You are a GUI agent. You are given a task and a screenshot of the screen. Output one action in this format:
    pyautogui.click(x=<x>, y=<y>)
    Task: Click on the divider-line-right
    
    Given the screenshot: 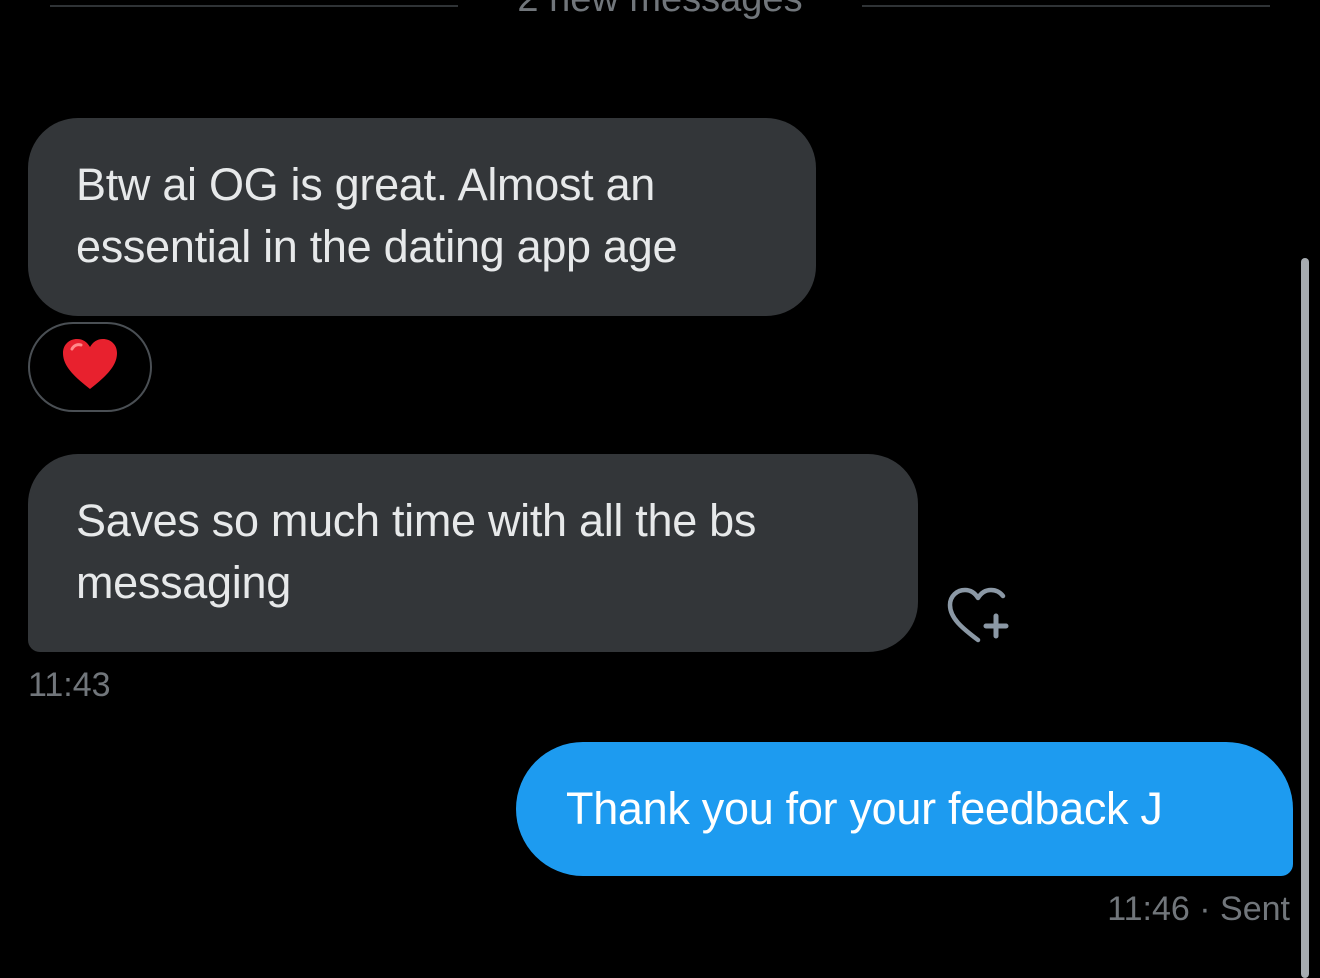 What is the action you would take?
    pyautogui.click(x=1066, y=6)
    